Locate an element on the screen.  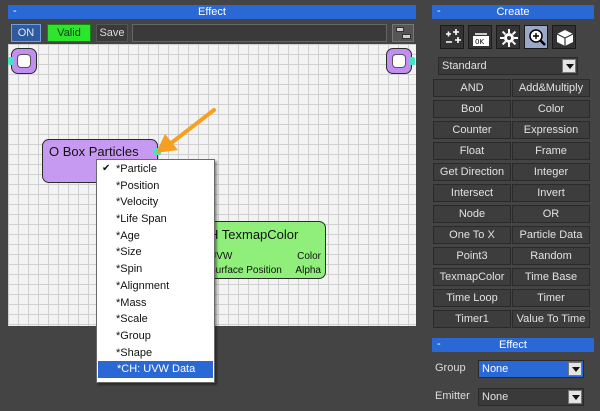
menu-item-uvw-data: *CH: UVW Data is located at coordinates (155, 369).